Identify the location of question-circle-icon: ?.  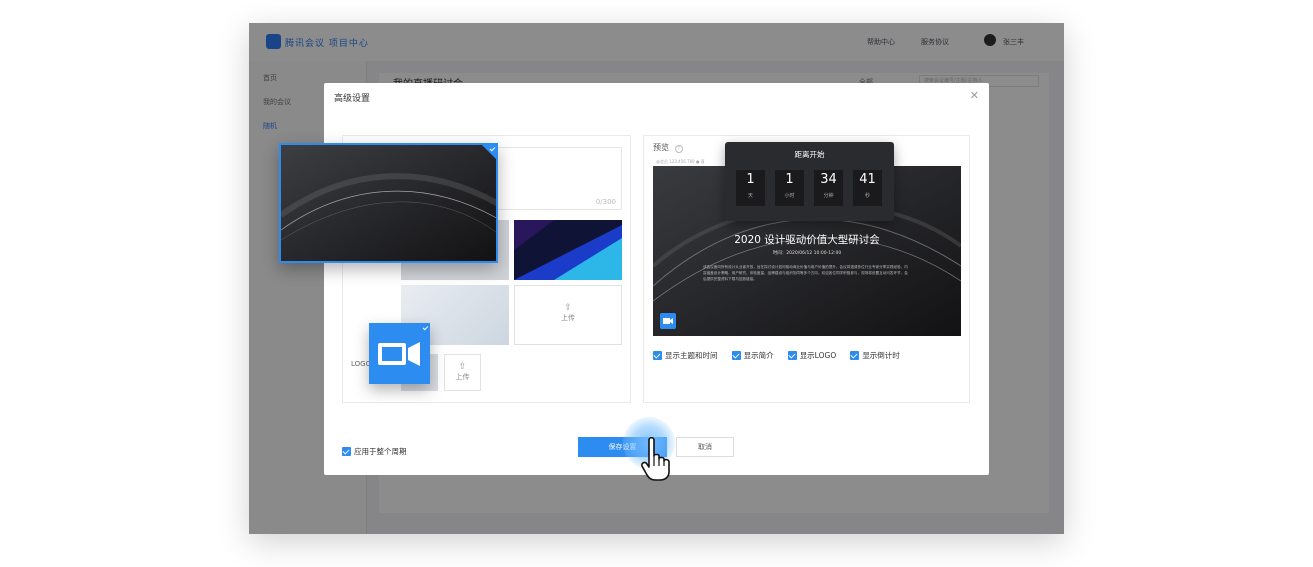
(678, 149).